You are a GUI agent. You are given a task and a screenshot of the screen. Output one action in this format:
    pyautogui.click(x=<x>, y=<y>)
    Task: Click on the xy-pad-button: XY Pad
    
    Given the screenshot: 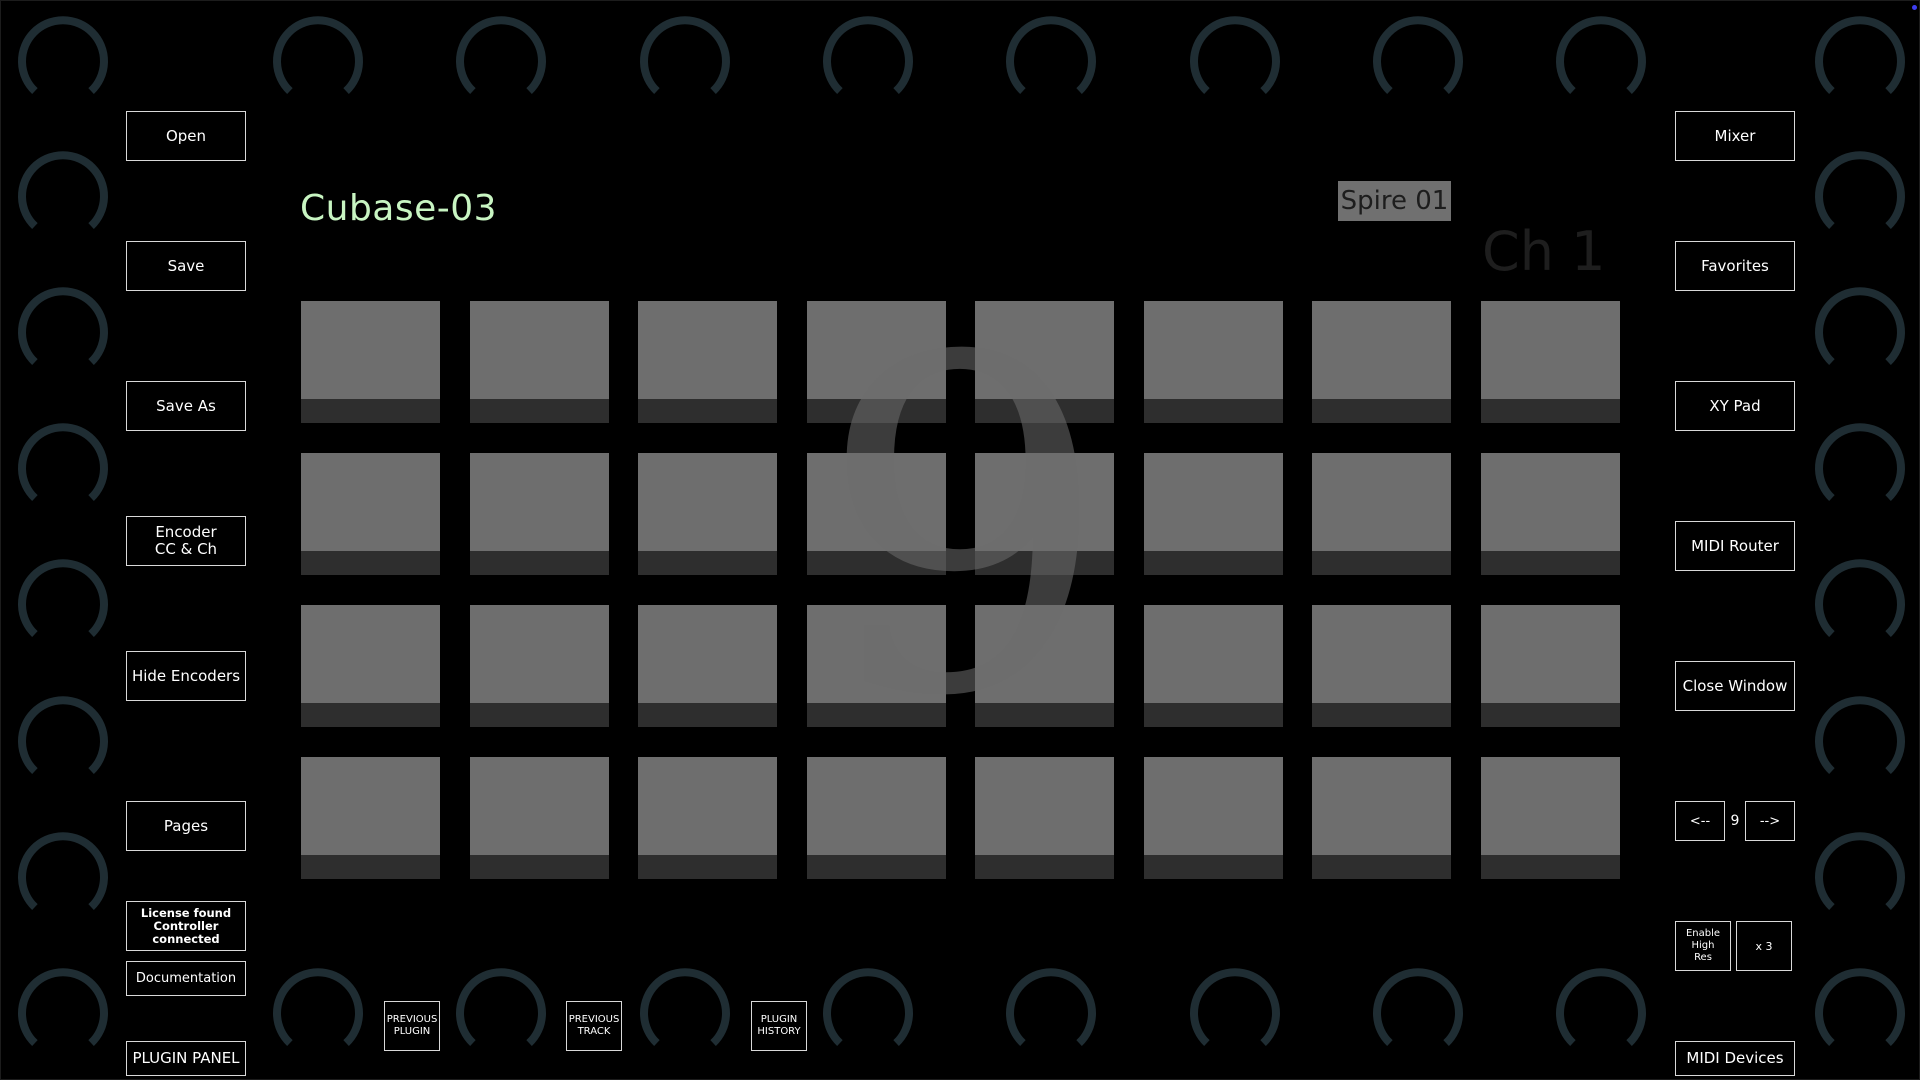 What is the action you would take?
    pyautogui.click(x=1735, y=406)
    